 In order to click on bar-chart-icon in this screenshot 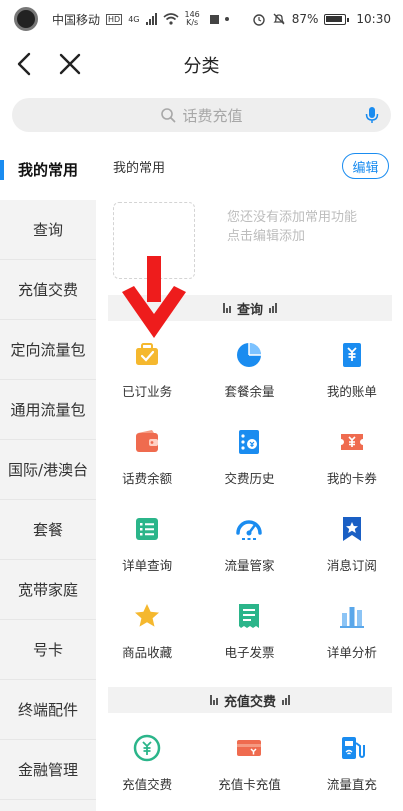, I will do `click(351, 617)`.